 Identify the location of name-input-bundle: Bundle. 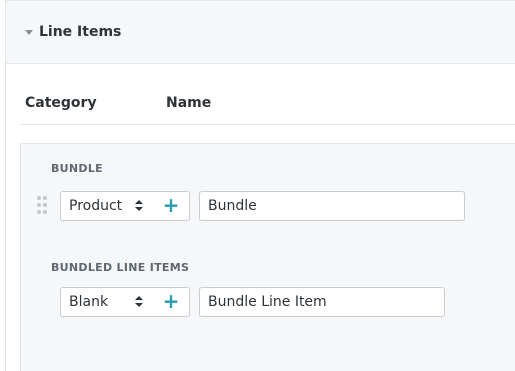
(332, 206).